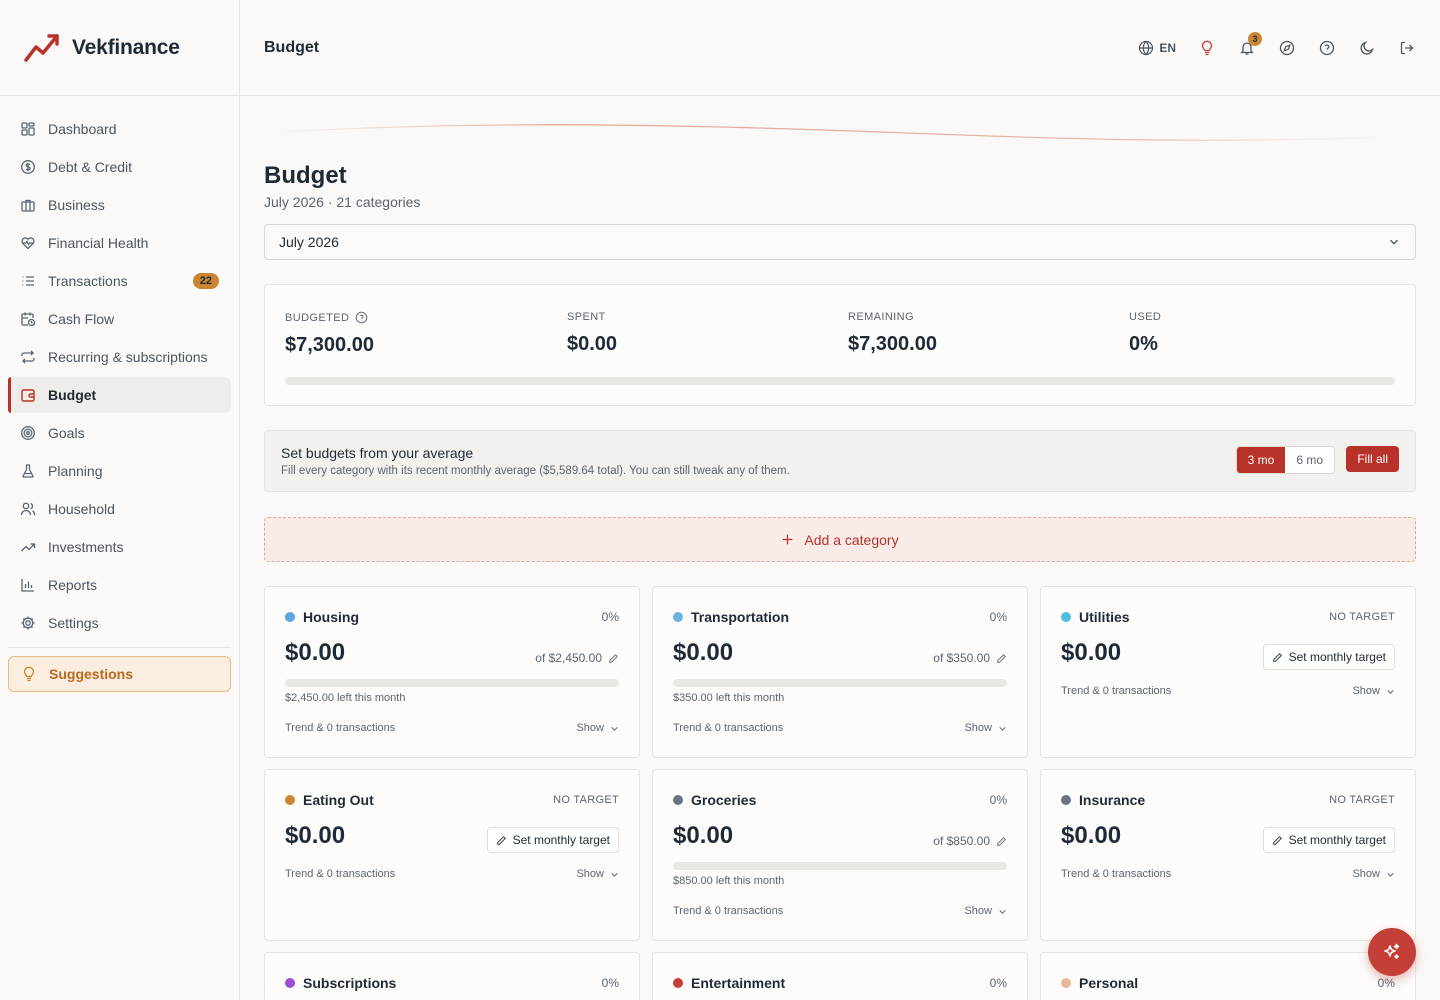 The width and height of the screenshot is (1440, 1000). I want to click on sidebar-item-label: Recurring & subscriptions, so click(128, 357).